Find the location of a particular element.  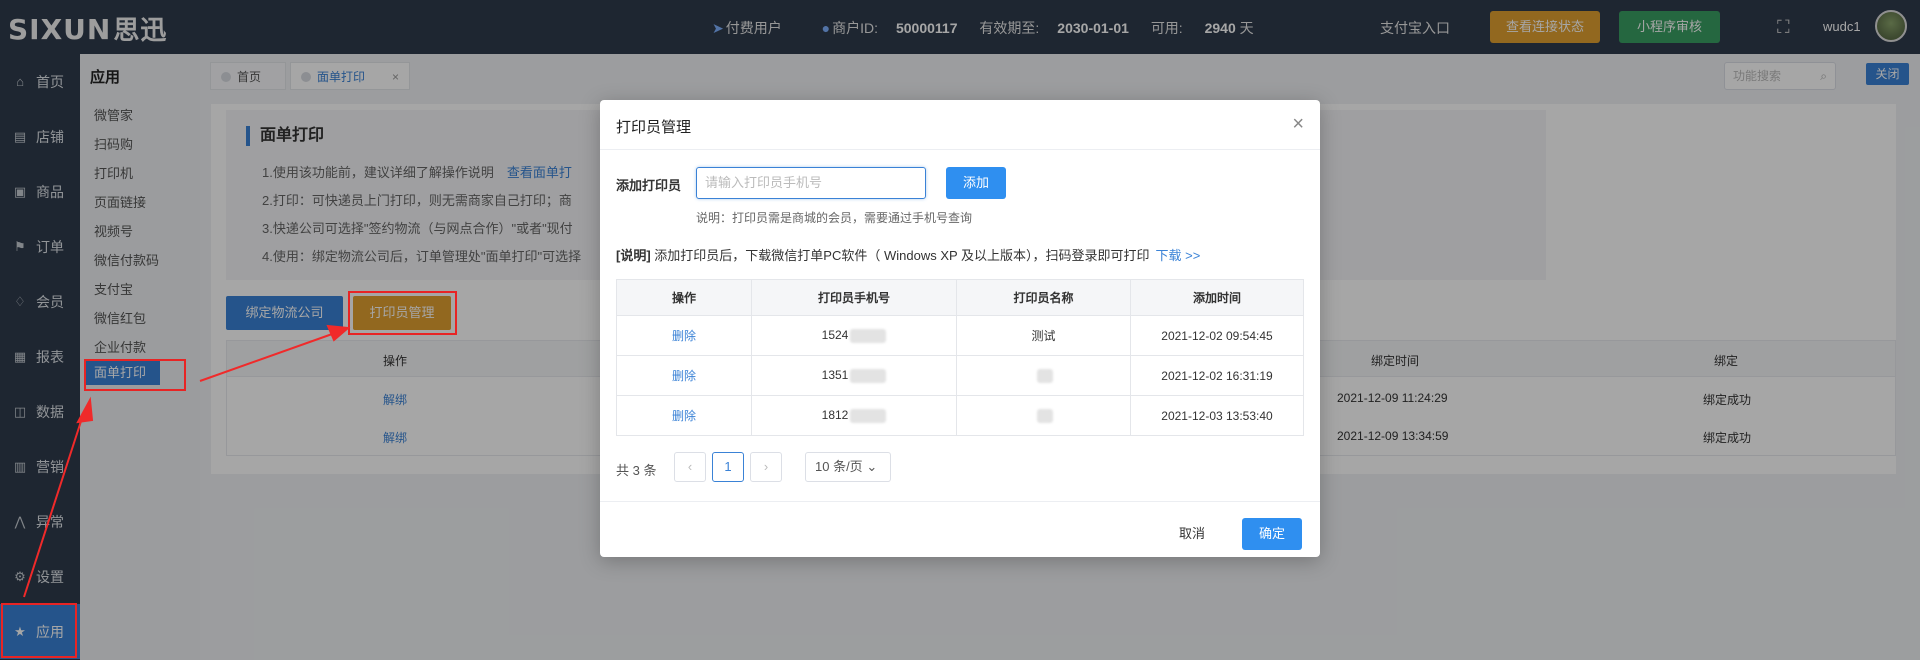

dialog-title: 打印员管理 is located at coordinates (654, 127).